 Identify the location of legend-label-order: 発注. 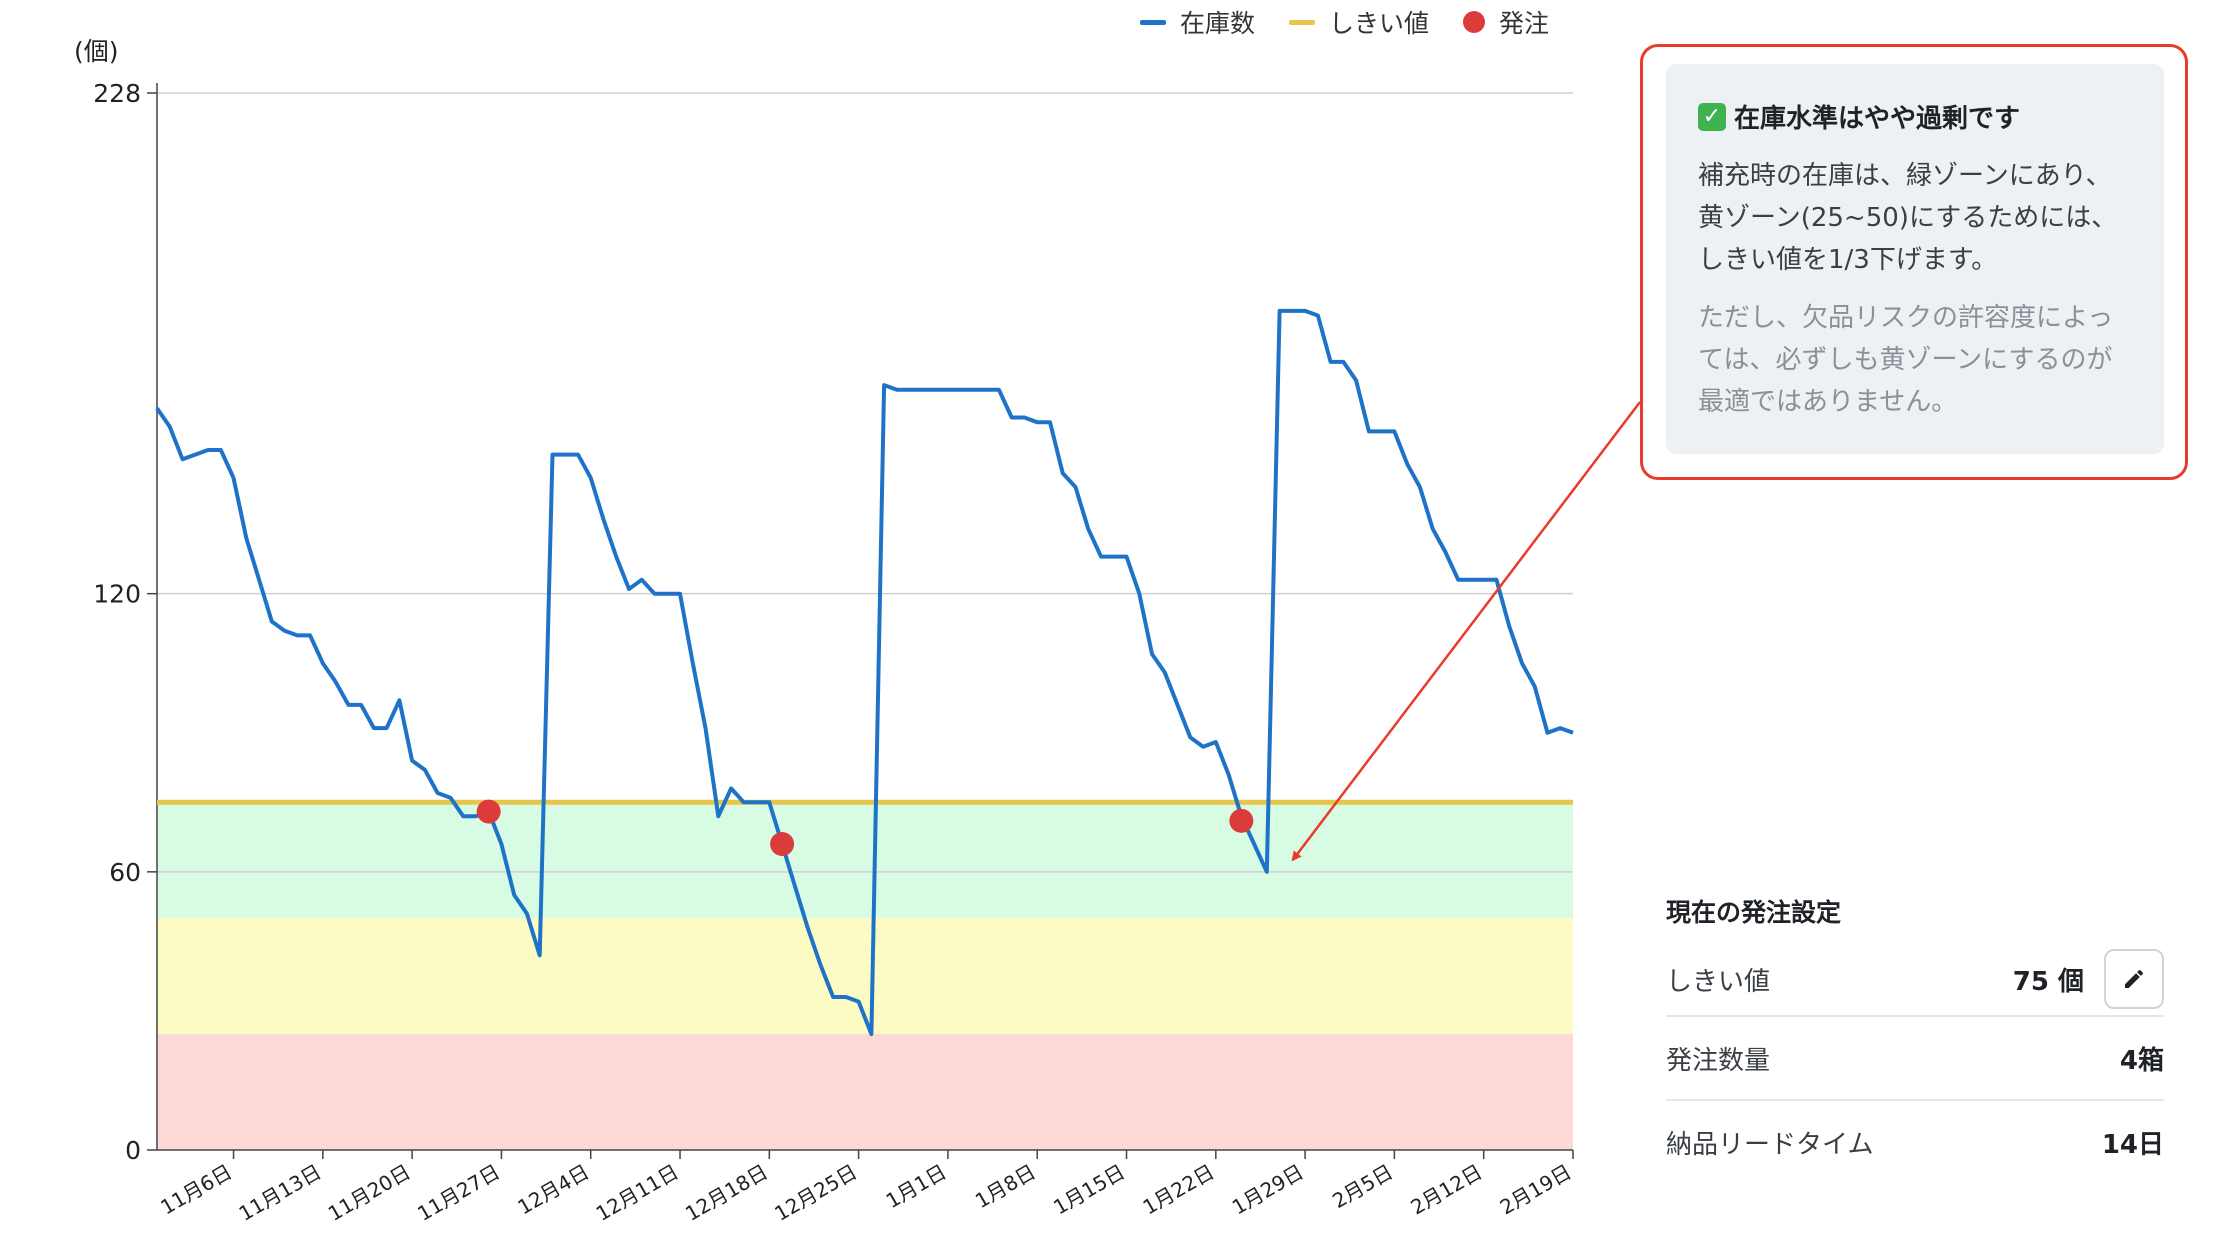
(1524, 23).